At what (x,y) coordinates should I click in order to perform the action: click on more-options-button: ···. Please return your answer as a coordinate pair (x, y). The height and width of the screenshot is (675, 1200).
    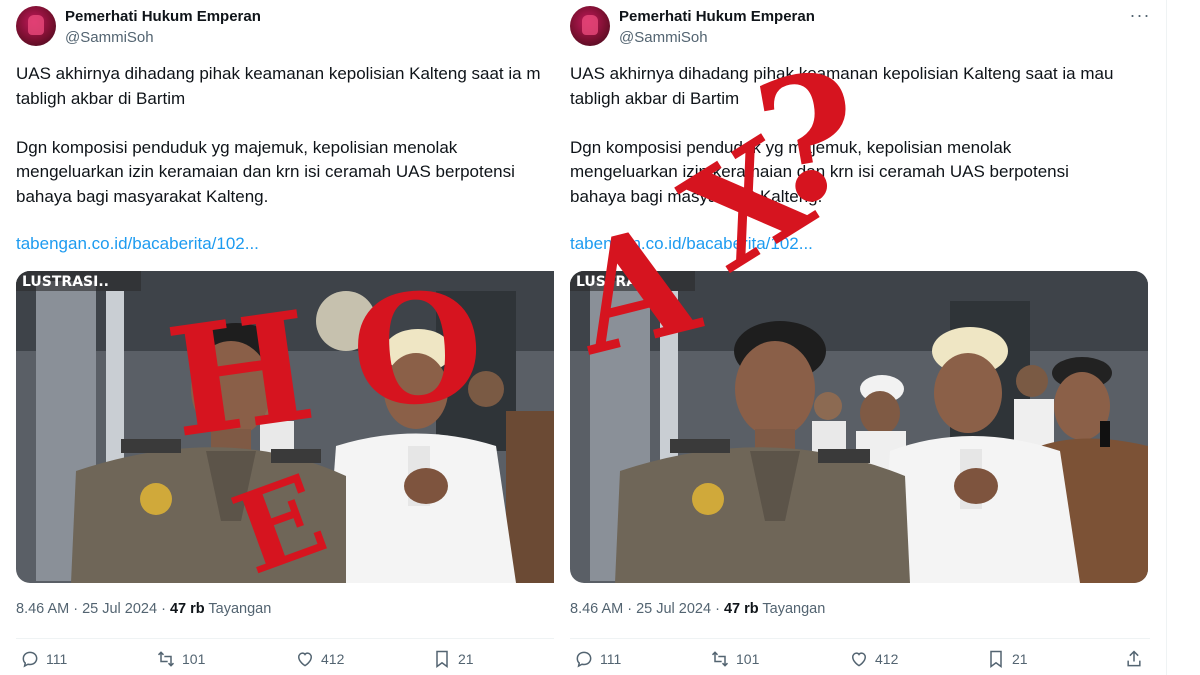
    Looking at the image, I should click on (1140, 17).